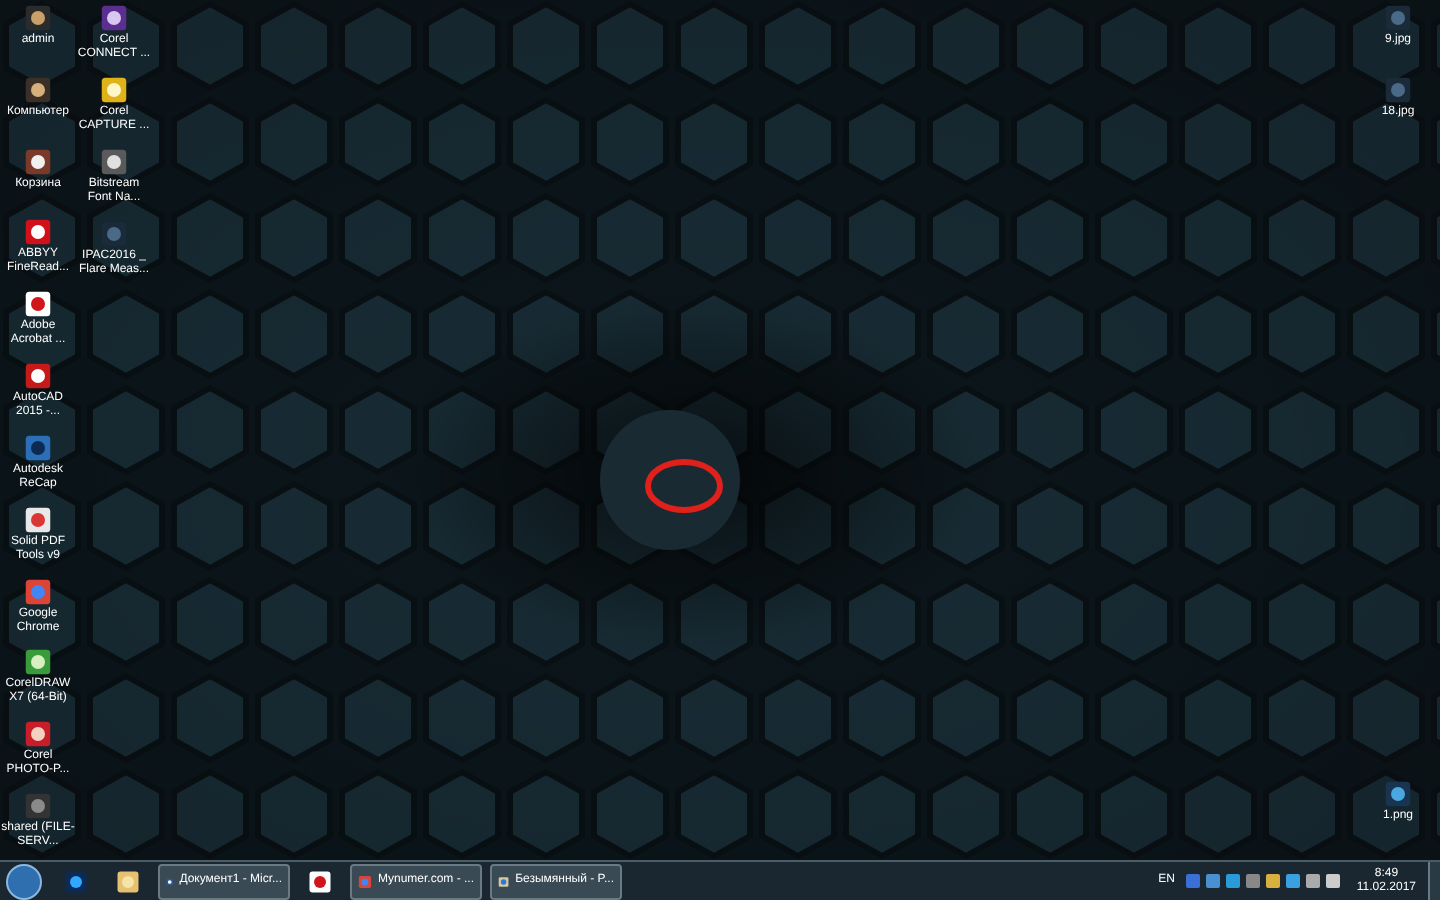 The image size is (1440, 900). I want to click on show-desktop-button, so click(1434, 881).